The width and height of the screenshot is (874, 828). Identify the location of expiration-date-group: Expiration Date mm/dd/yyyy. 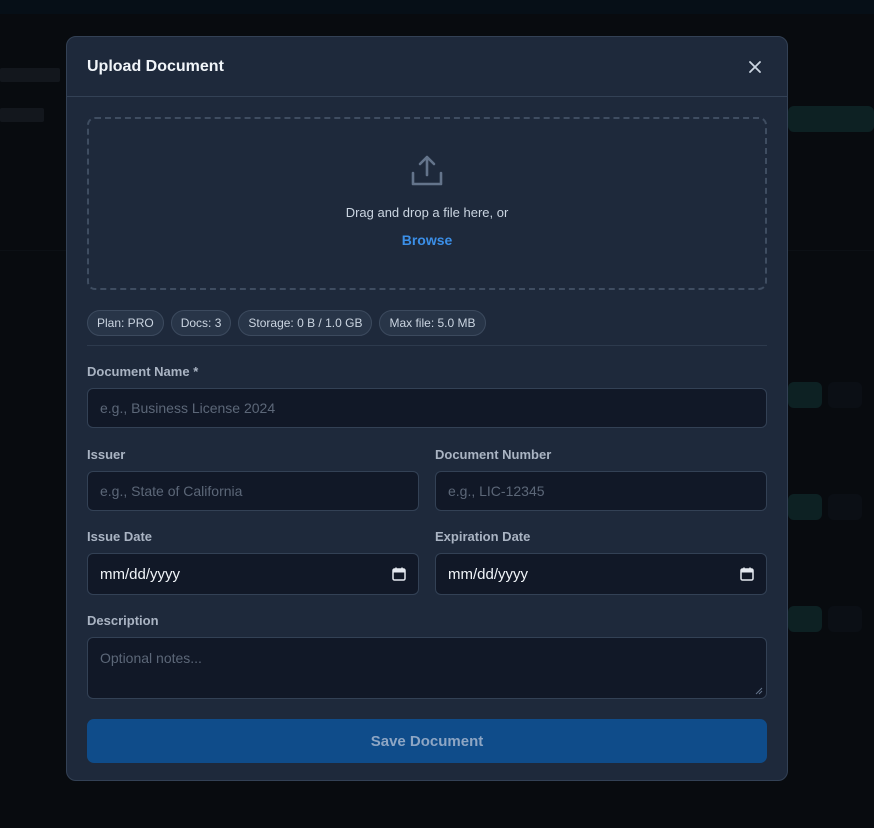
(601, 562).